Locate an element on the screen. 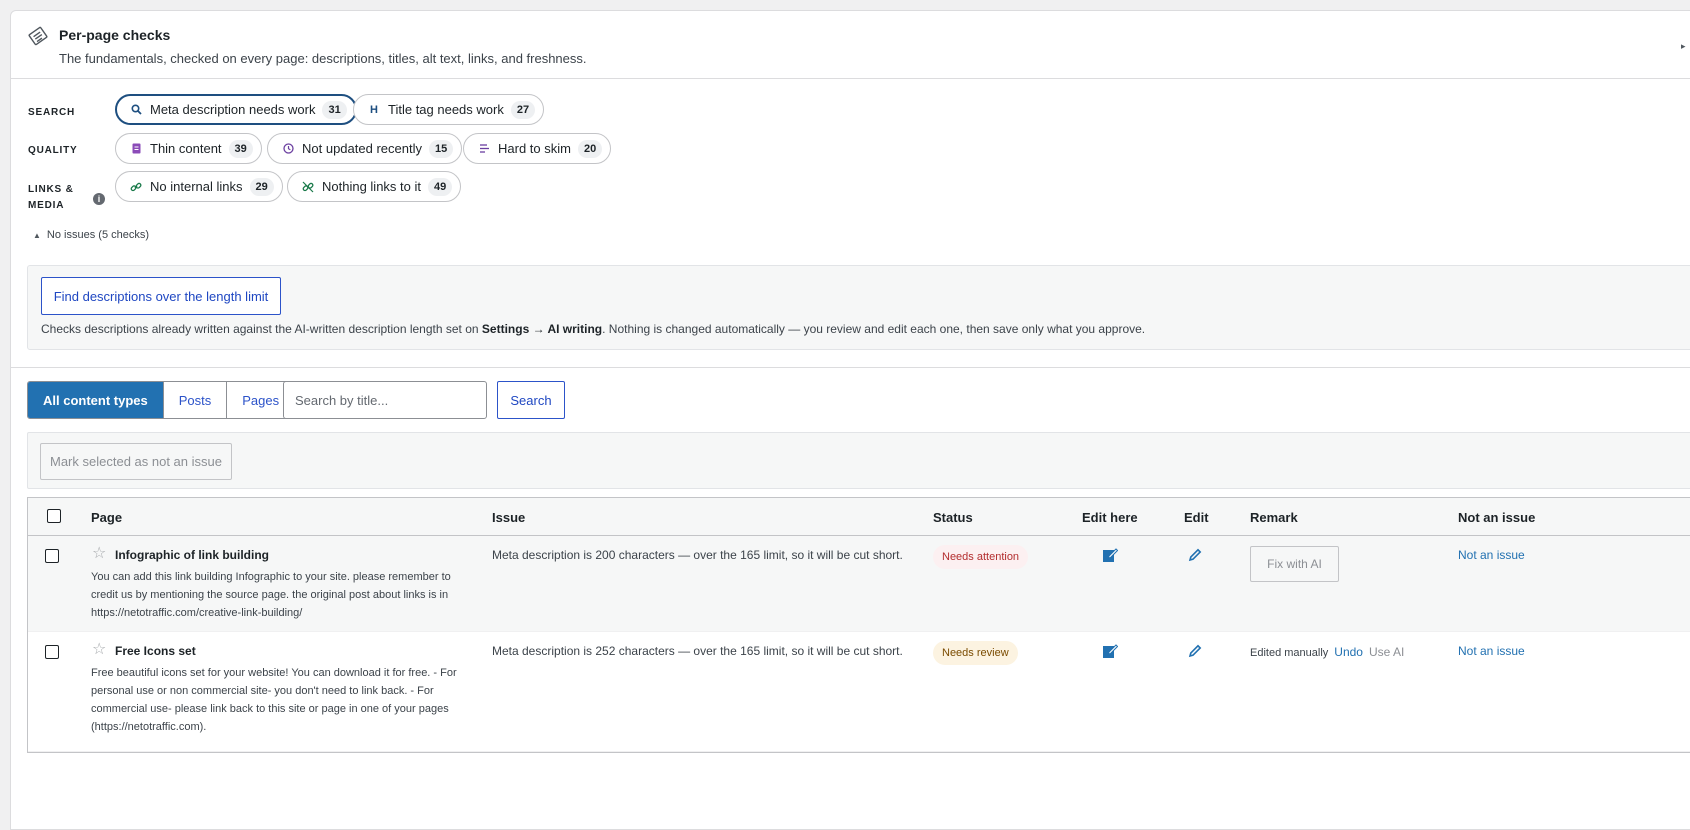  column-page: Page is located at coordinates (106, 517).